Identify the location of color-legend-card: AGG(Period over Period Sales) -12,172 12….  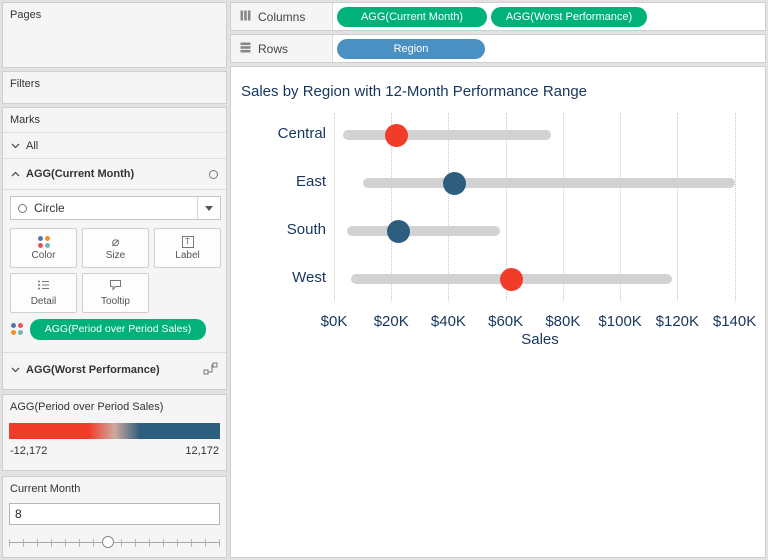
(114, 432).